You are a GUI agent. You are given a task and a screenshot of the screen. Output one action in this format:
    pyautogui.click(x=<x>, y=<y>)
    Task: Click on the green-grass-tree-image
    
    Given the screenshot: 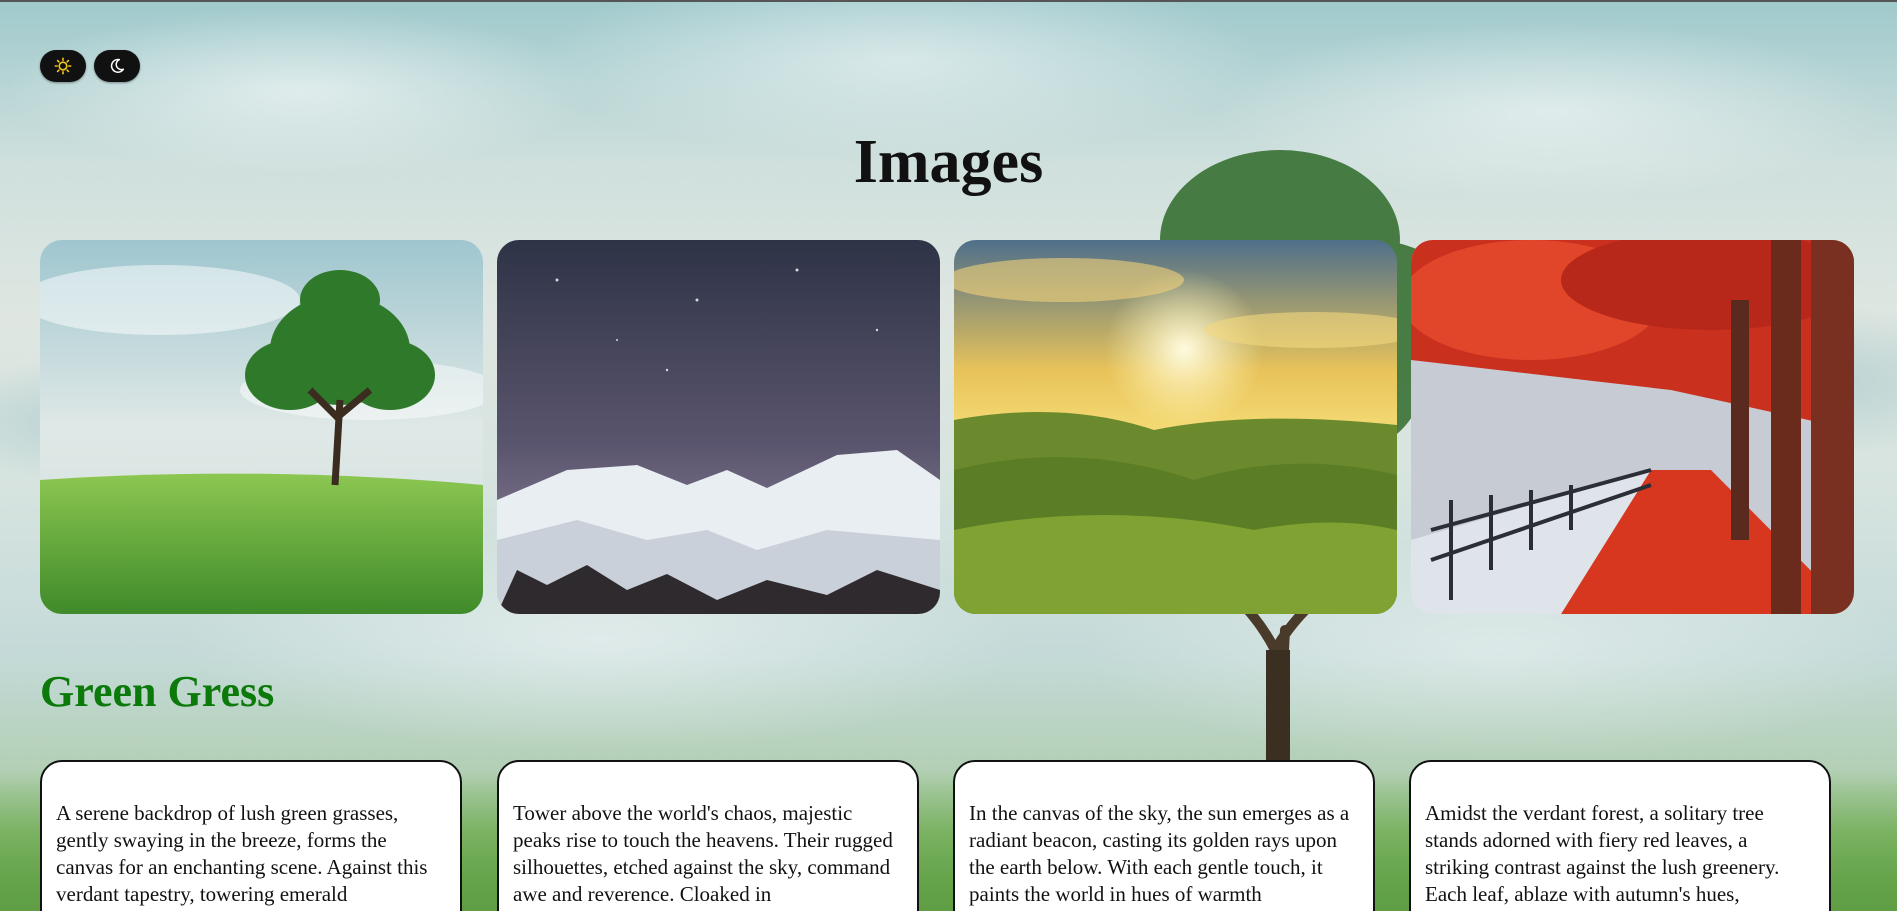 What is the action you would take?
    pyautogui.click(x=261, y=427)
    